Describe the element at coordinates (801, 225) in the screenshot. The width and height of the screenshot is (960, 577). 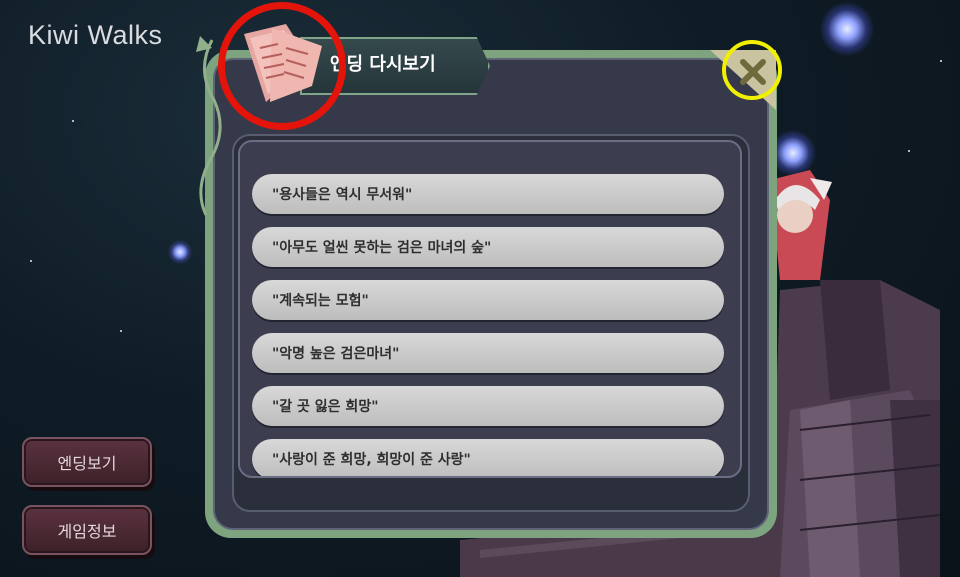
I see `character-figure` at that location.